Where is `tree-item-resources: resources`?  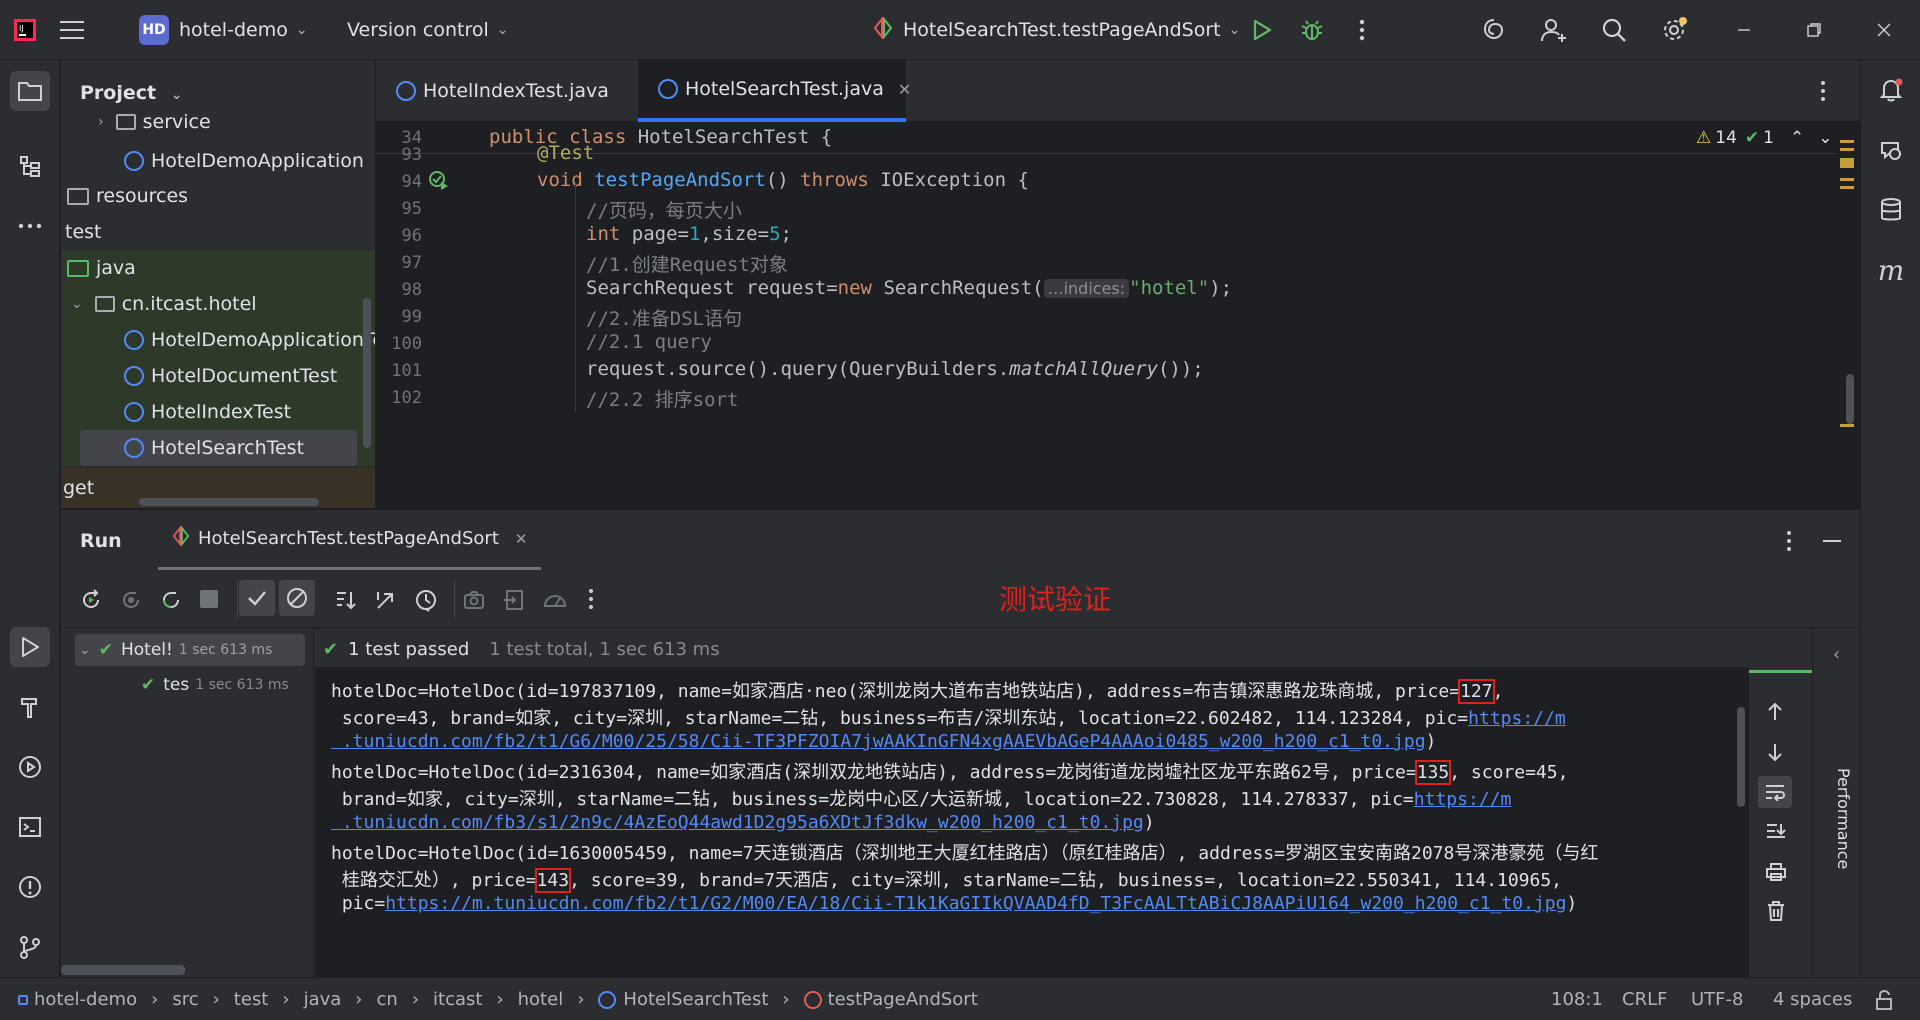 tree-item-resources: resources is located at coordinates (218, 196).